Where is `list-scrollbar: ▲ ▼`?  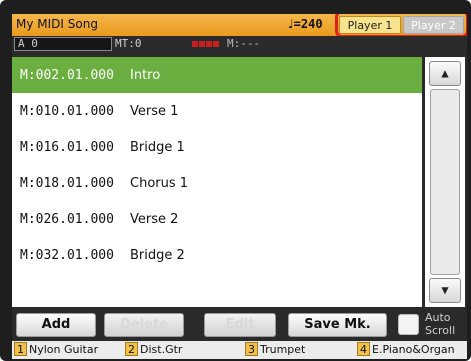 list-scrollbar: ▲ ▼ is located at coordinates (445, 182).